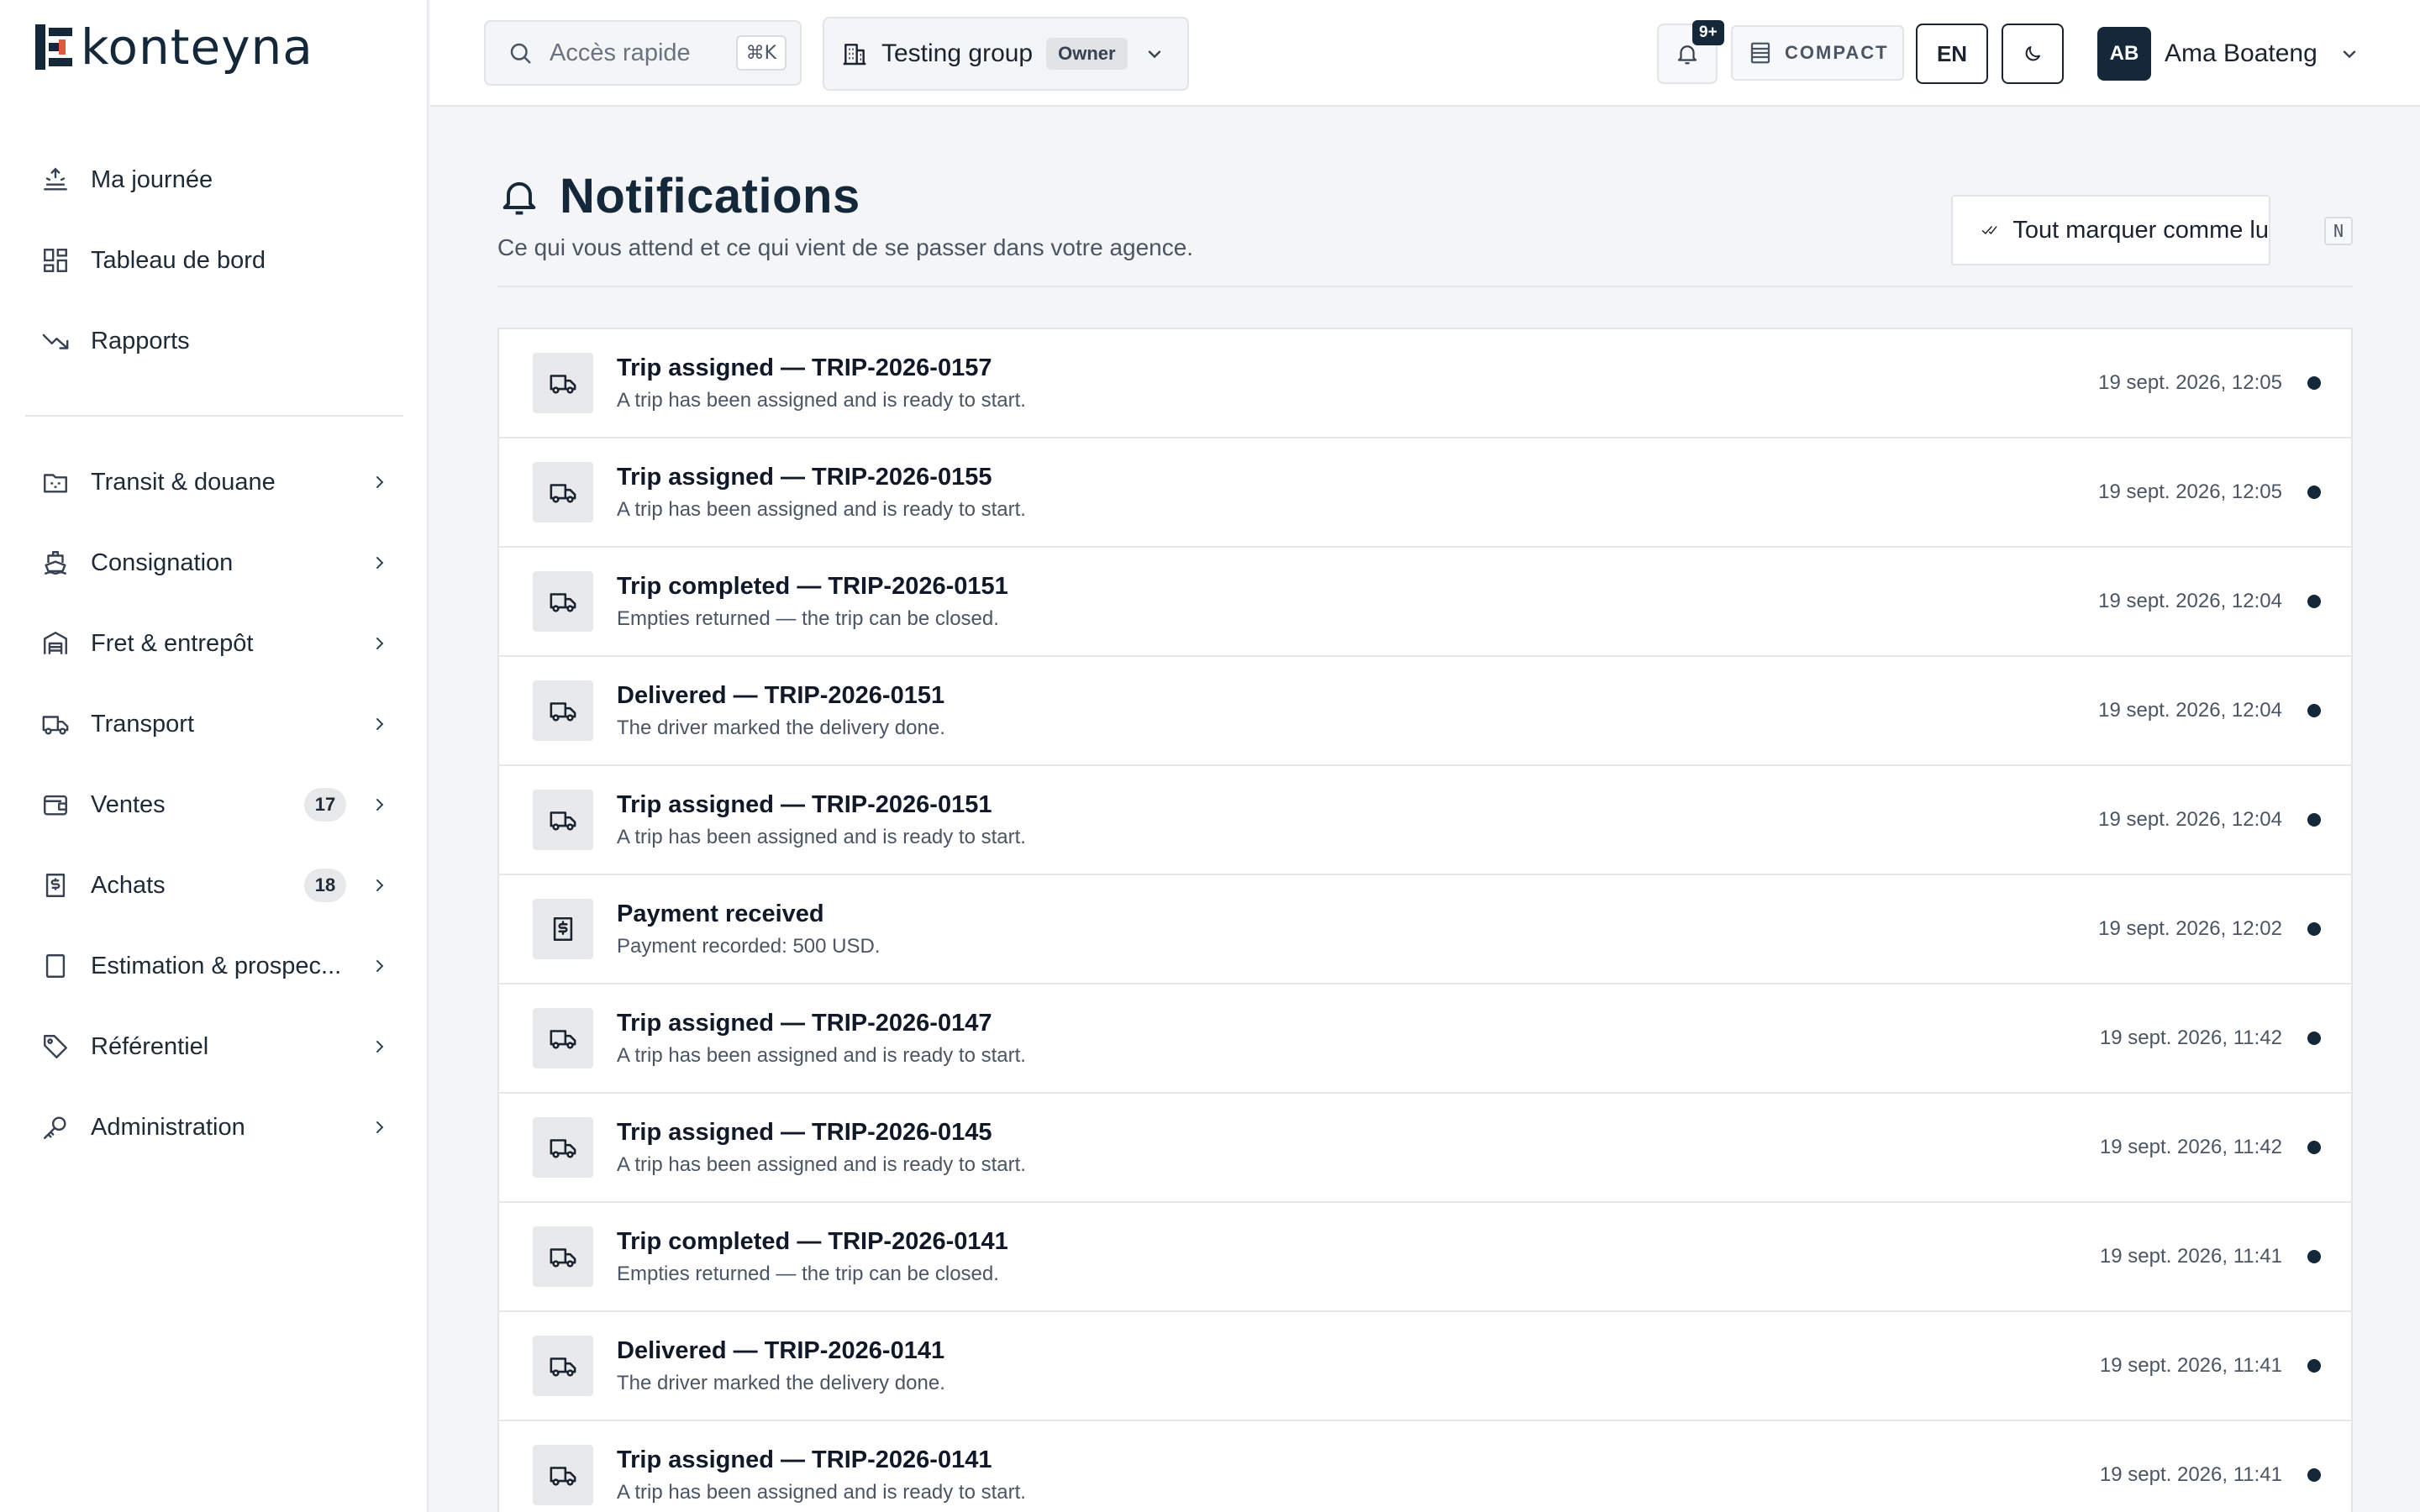 This screenshot has width=2420, height=1512. I want to click on theme-toggle-button, so click(2033, 54).